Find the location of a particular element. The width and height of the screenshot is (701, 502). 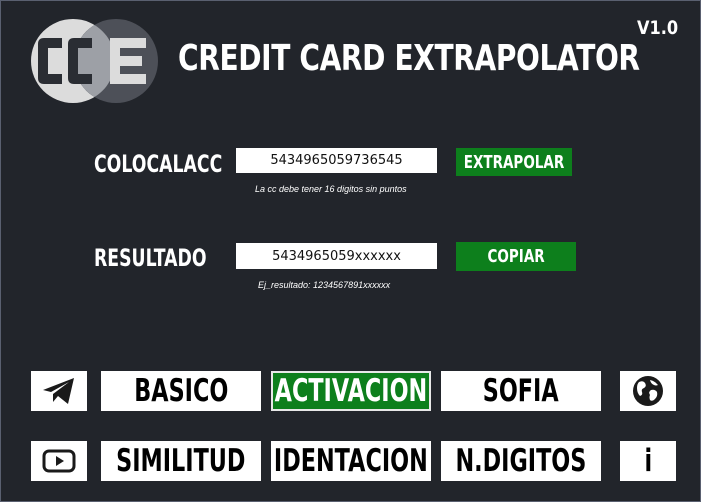

nav-basico-button: BASICO is located at coordinates (181, 391).